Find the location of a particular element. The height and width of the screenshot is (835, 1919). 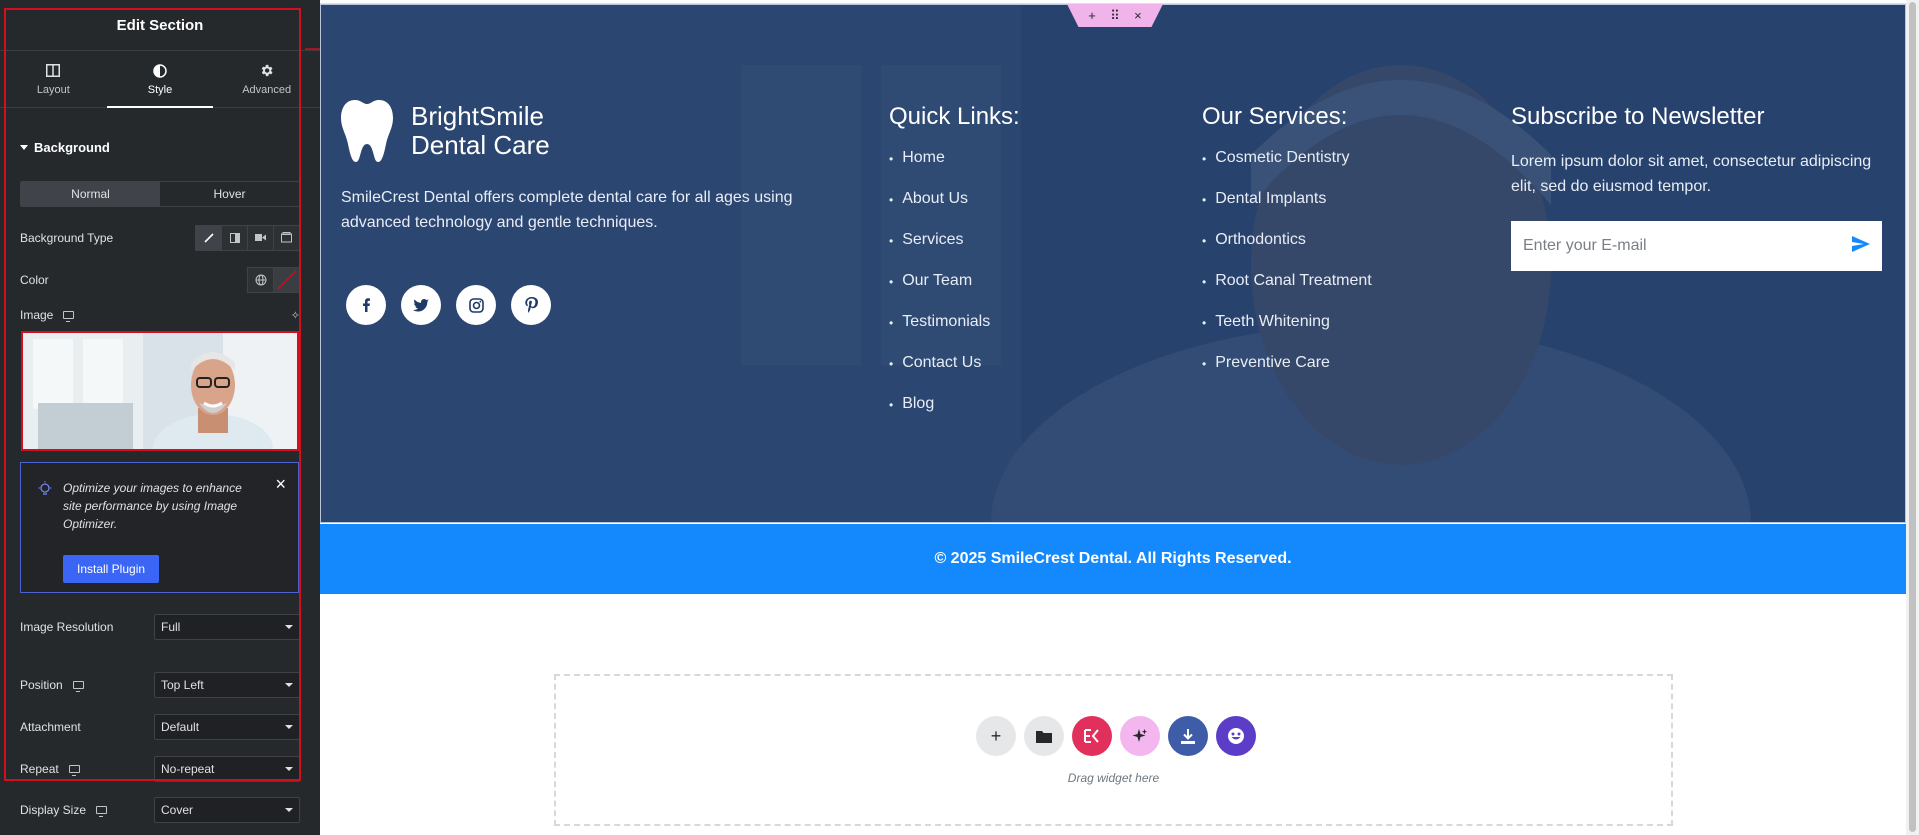

services-title: Our Services: is located at coordinates (1275, 116).